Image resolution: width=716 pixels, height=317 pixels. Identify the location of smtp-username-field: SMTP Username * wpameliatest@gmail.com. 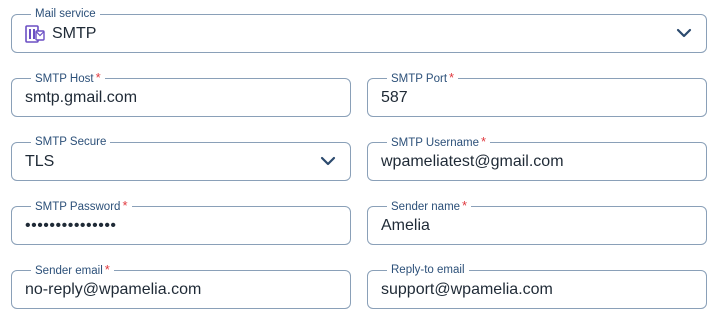
(537, 158).